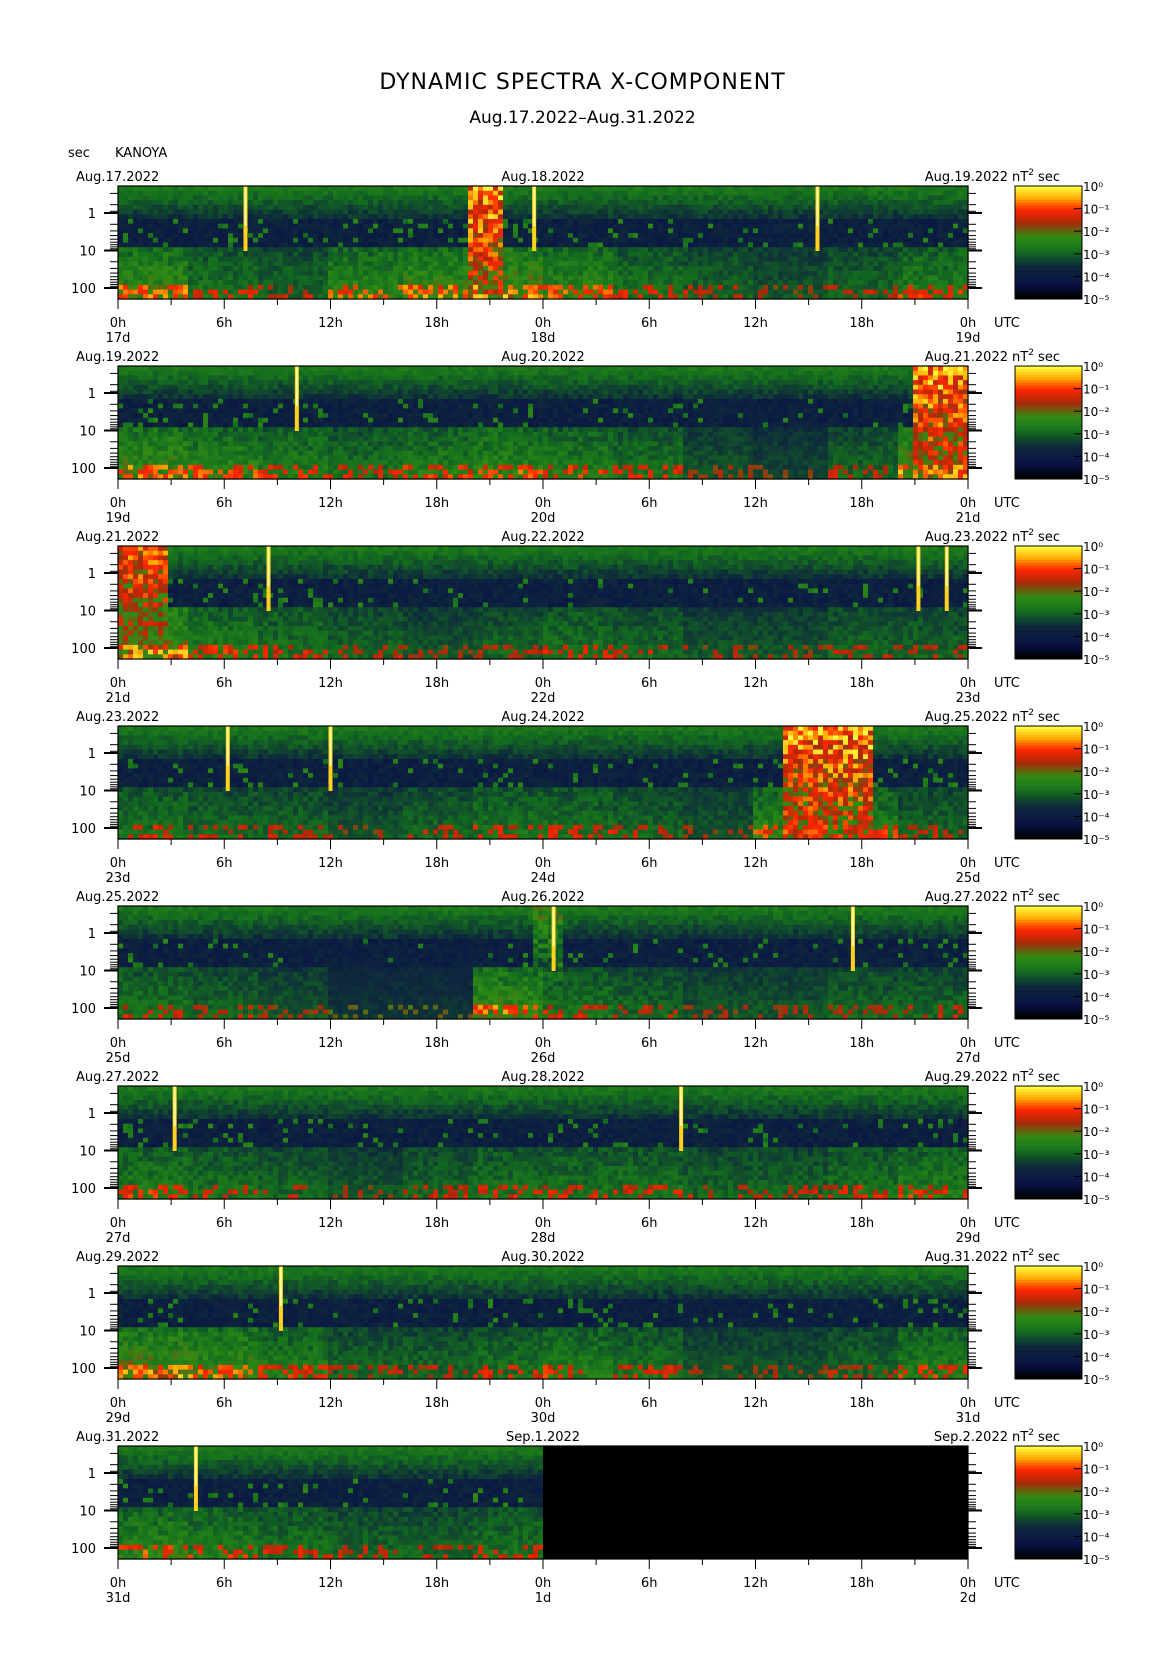 The width and height of the screenshot is (1165, 1679). What do you see at coordinates (543, 1598) in the screenshot?
I see `day-label: 1d` at bounding box center [543, 1598].